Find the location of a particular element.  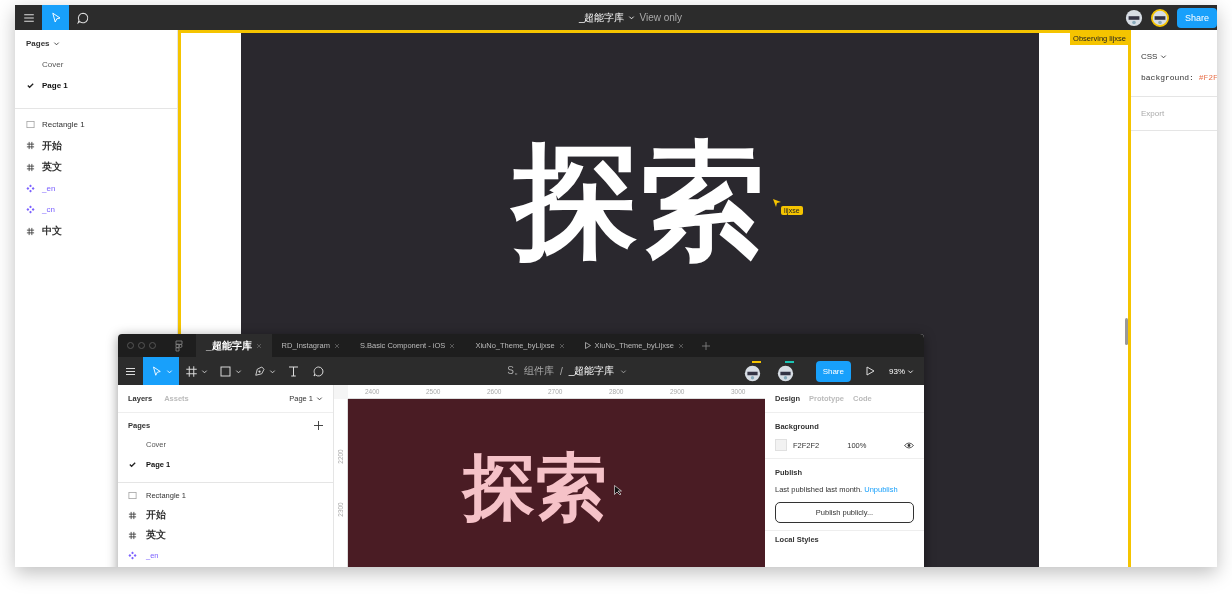

pages-heading: Pages is located at coordinates (38, 43).